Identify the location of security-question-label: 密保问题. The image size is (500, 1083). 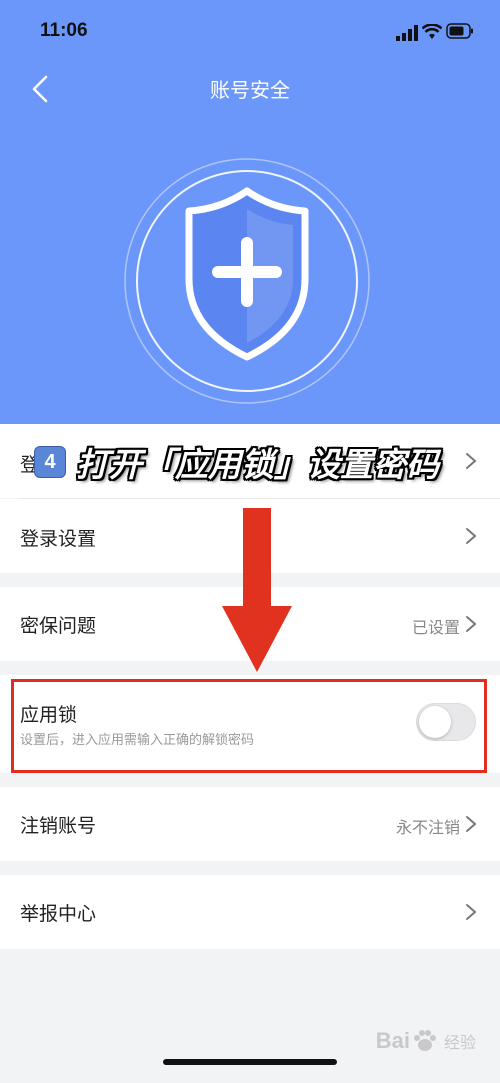
(58, 626).